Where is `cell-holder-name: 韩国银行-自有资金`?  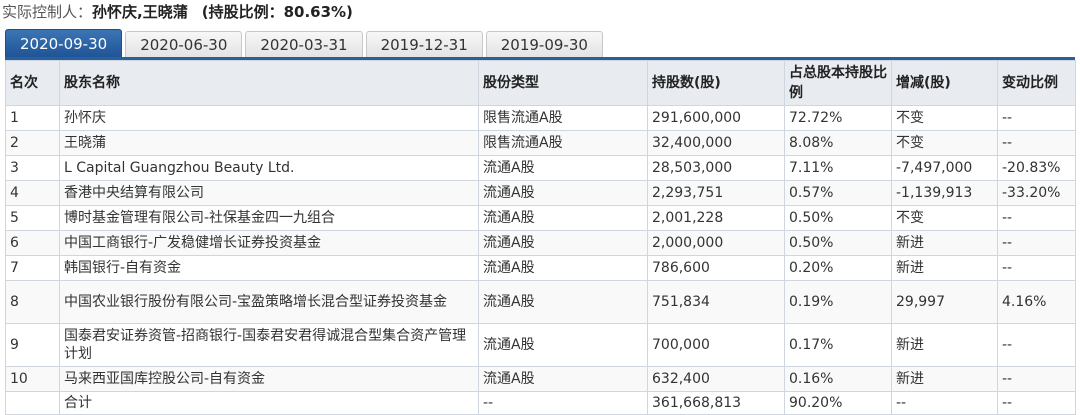
cell-holder-name: 韩国银行-自有资金 is located at coordinates (269, 268).